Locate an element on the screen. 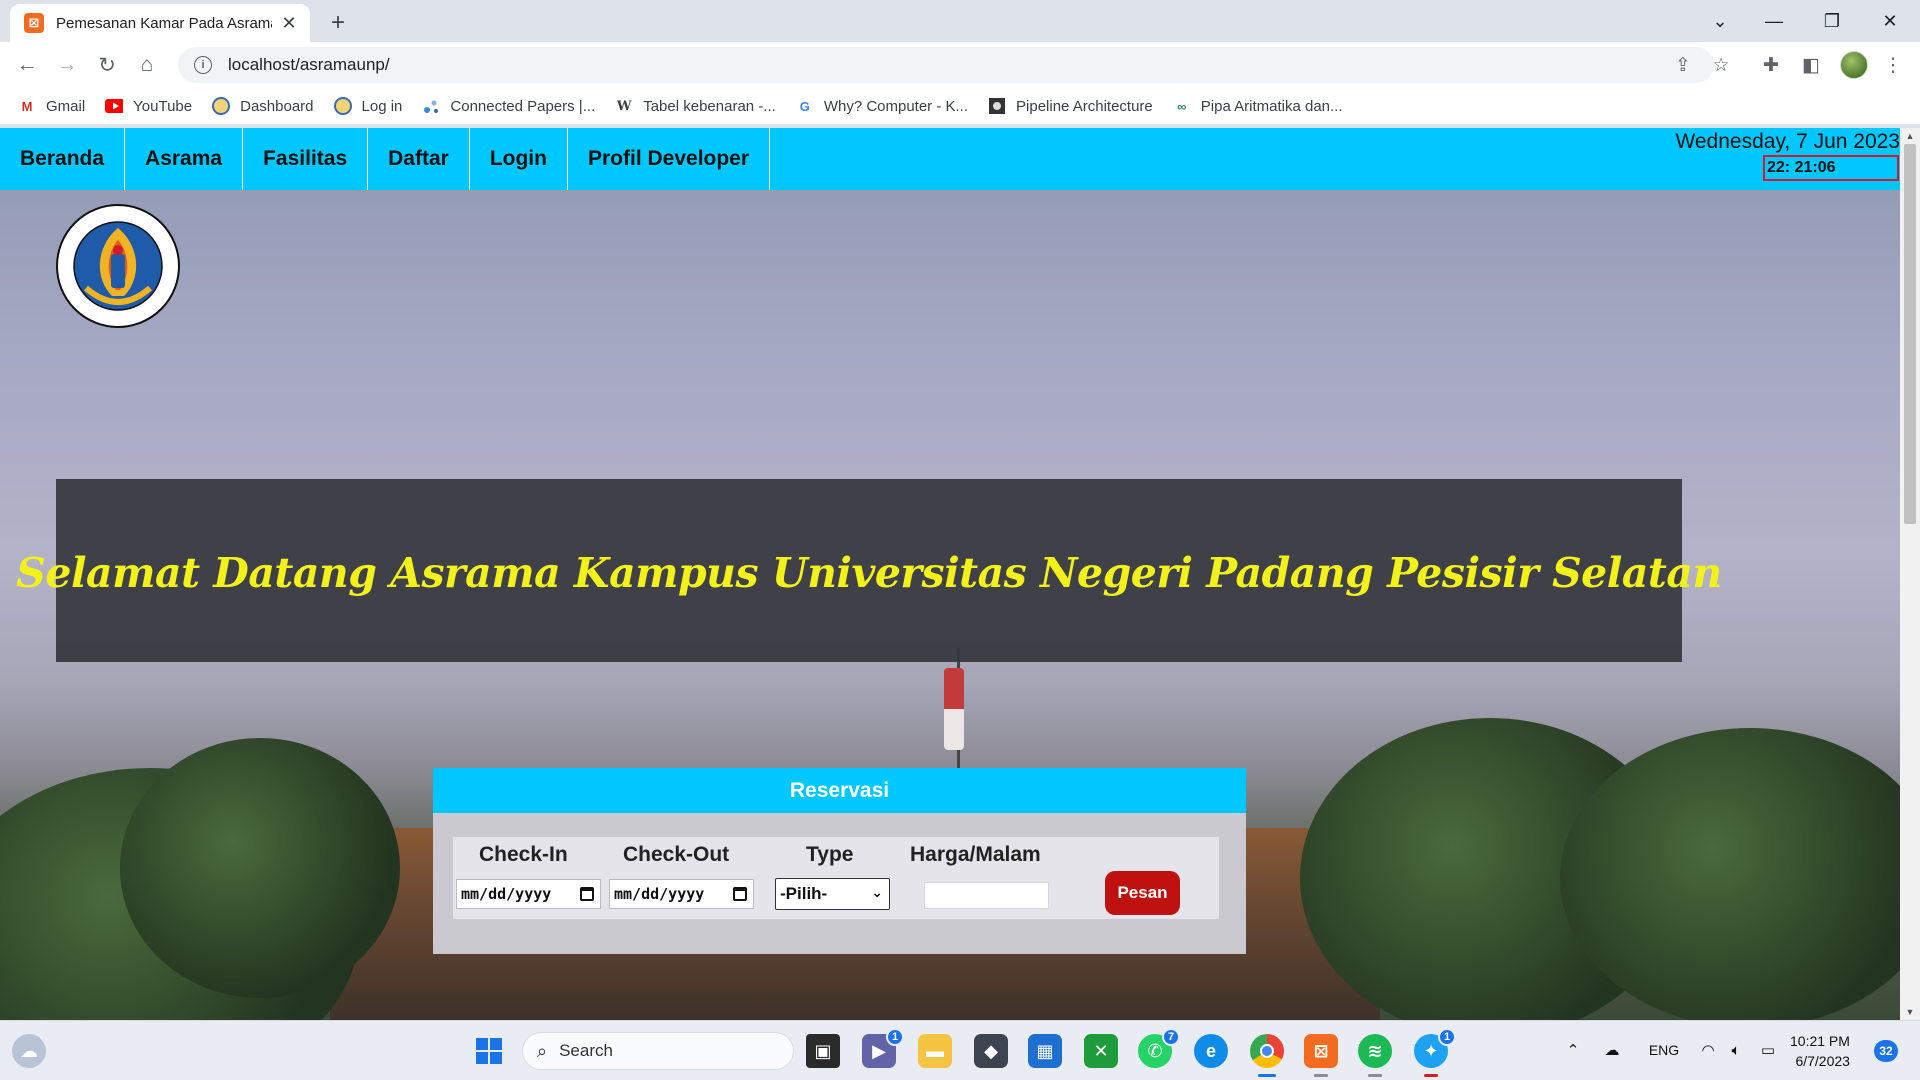 This screenshot has width=1920, height=1080. home-icon: ⌂ is located at coordinates (147, 65).